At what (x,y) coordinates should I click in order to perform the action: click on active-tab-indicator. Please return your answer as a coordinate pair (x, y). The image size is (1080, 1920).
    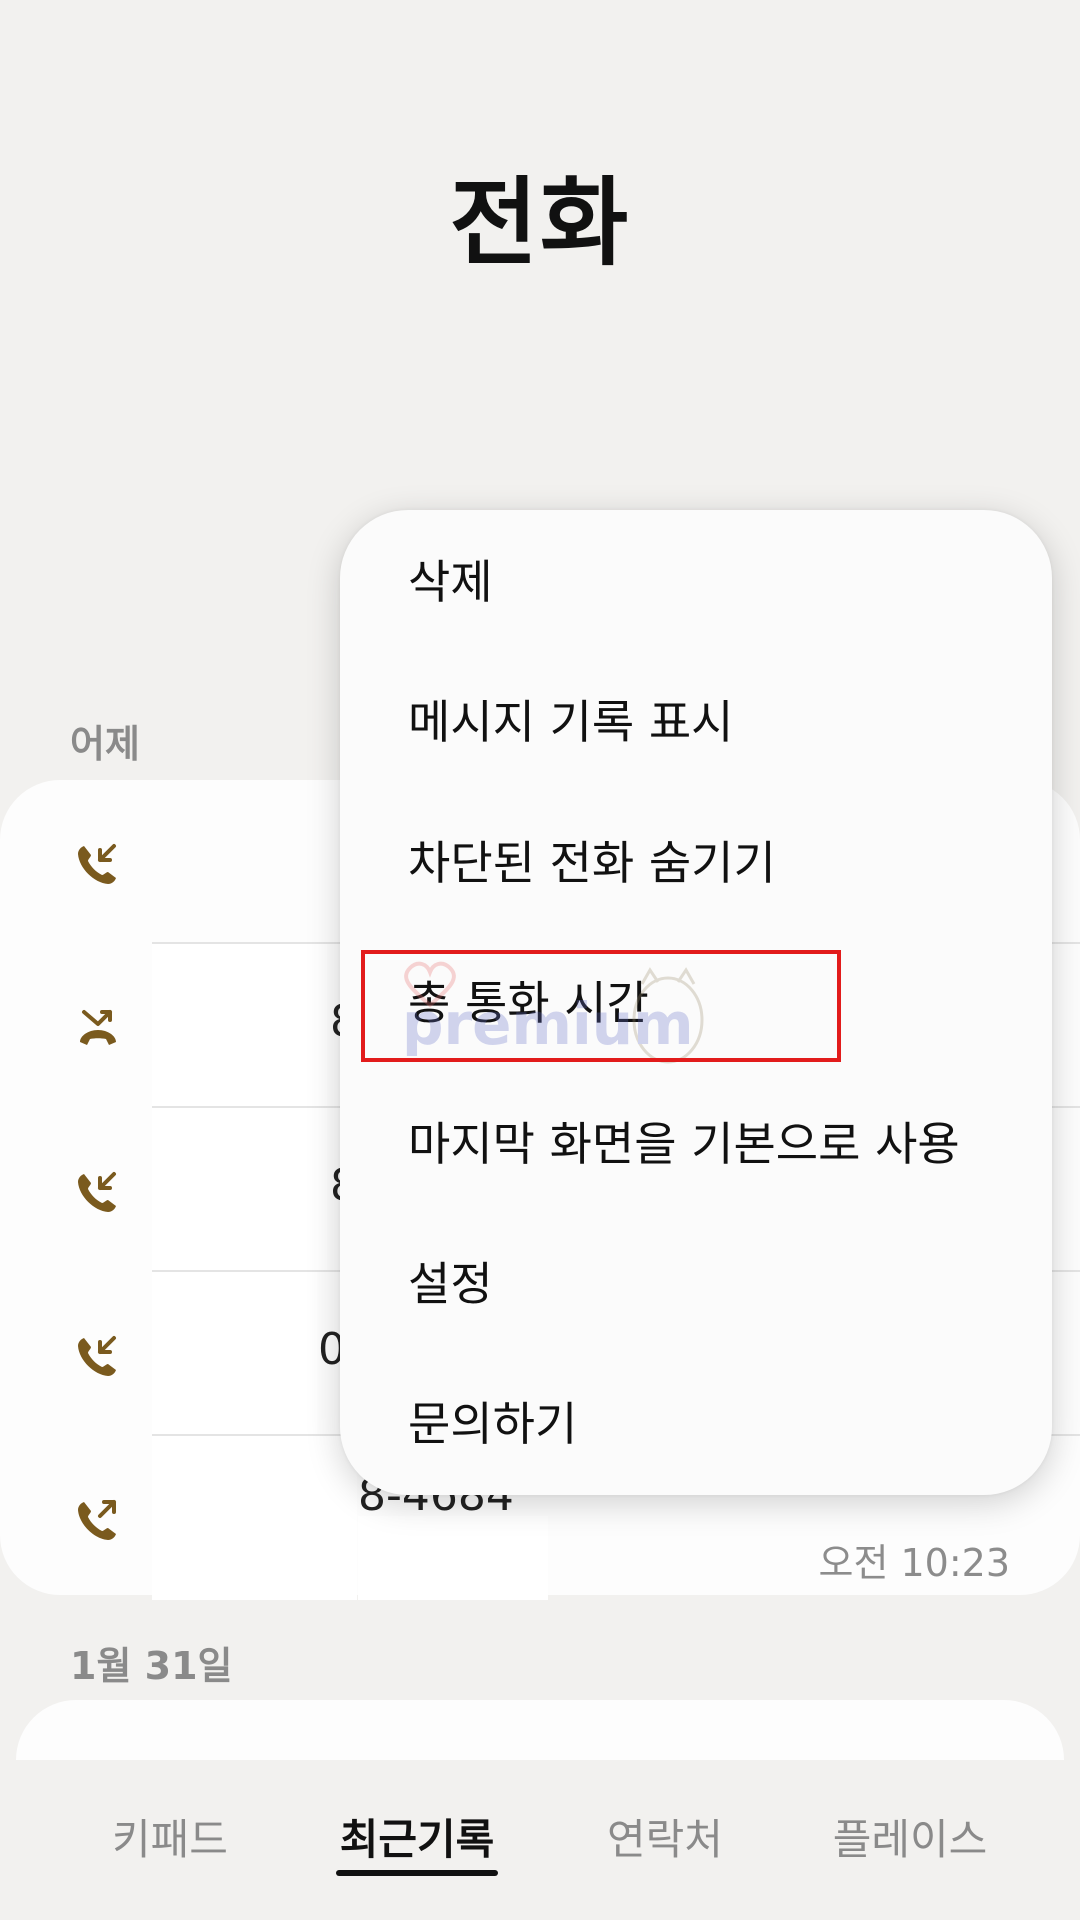
    Looking at the image, I should click on (417, 1873).